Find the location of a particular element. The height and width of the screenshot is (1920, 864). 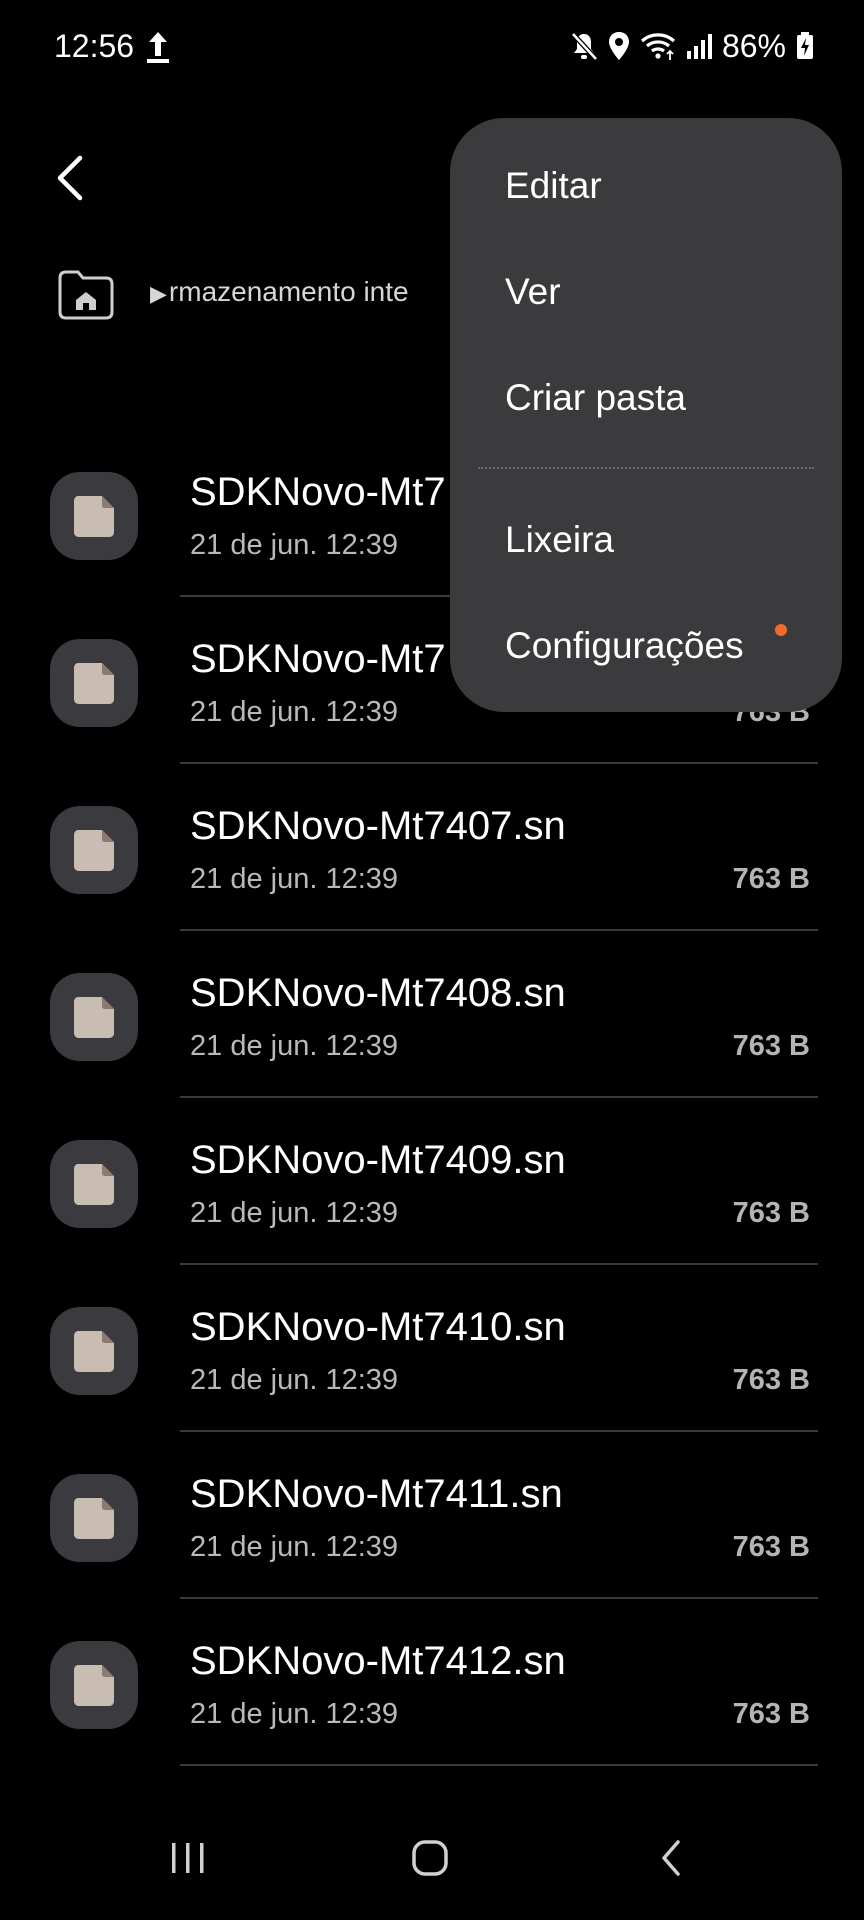

breadcrumb: ▶rmazenamento inte is located at coordinates (310, 292).